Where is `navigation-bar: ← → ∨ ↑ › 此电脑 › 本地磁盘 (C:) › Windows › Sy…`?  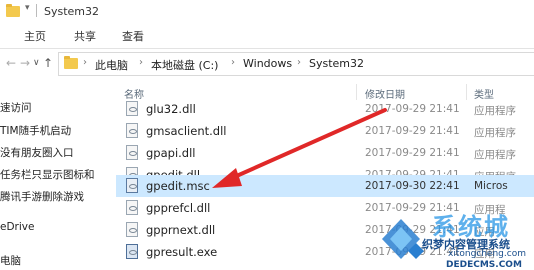
navigation-bar: ← → ∨ ↑ › 此电脑 › 本地磁盘 (C:) › Windows › Sy… is located at coordinates (267, 63).